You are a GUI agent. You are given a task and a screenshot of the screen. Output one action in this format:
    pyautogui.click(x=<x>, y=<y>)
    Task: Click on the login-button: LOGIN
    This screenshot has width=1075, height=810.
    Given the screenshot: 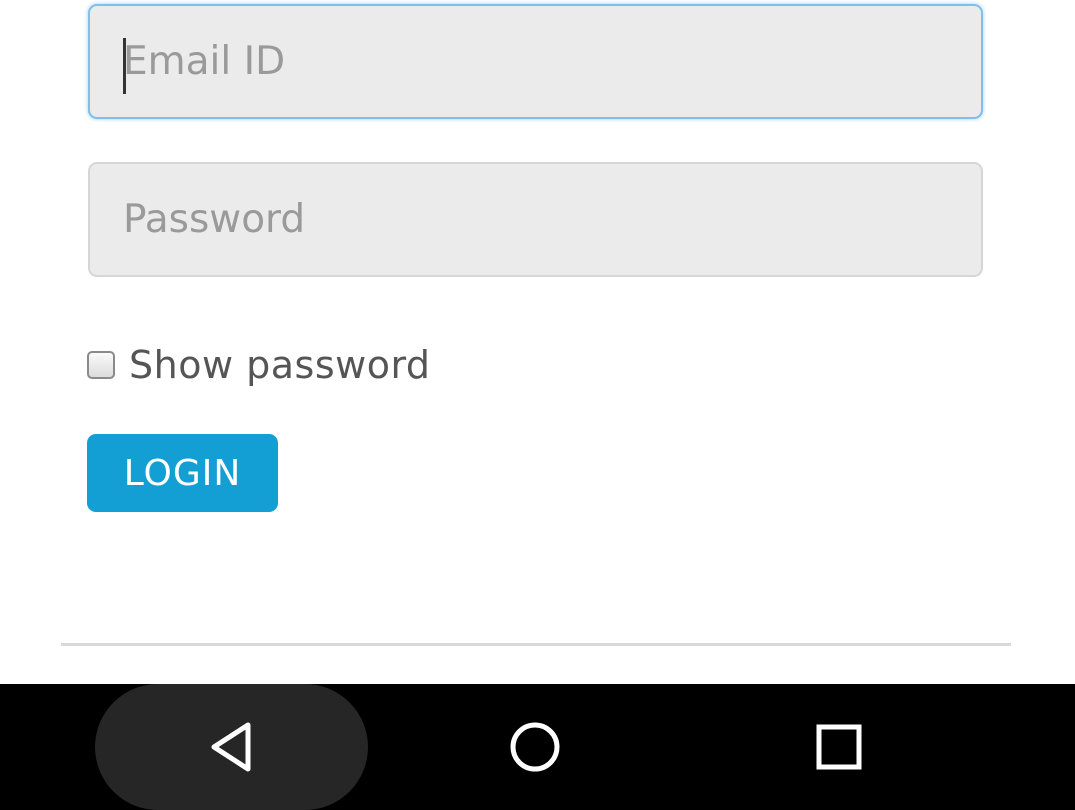 What is the action you would take?
    pyautogui.click(x=182, y=473)
    